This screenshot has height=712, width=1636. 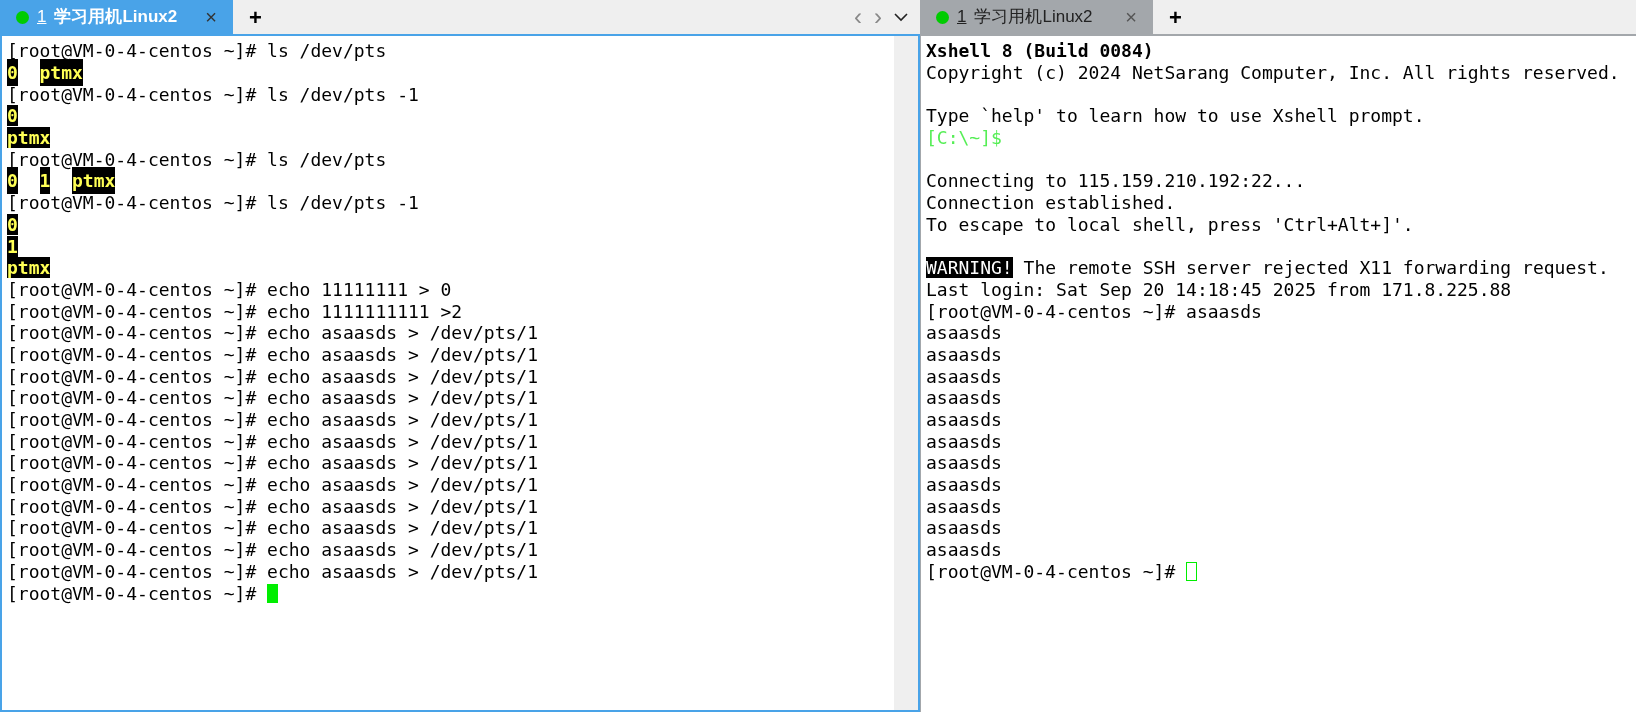 I want to click on terminal-line: Xshell 8 (Build 0084), so click(x=1040, y=51).